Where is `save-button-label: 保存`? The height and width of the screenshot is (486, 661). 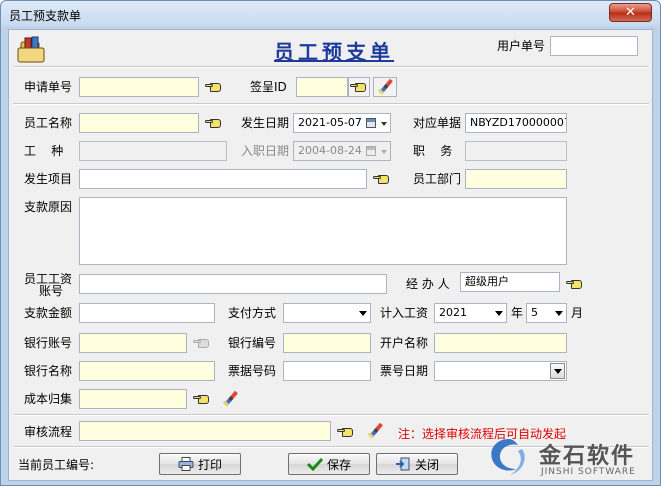
save-button-label: 保存 is located at coordinates (338, 464).